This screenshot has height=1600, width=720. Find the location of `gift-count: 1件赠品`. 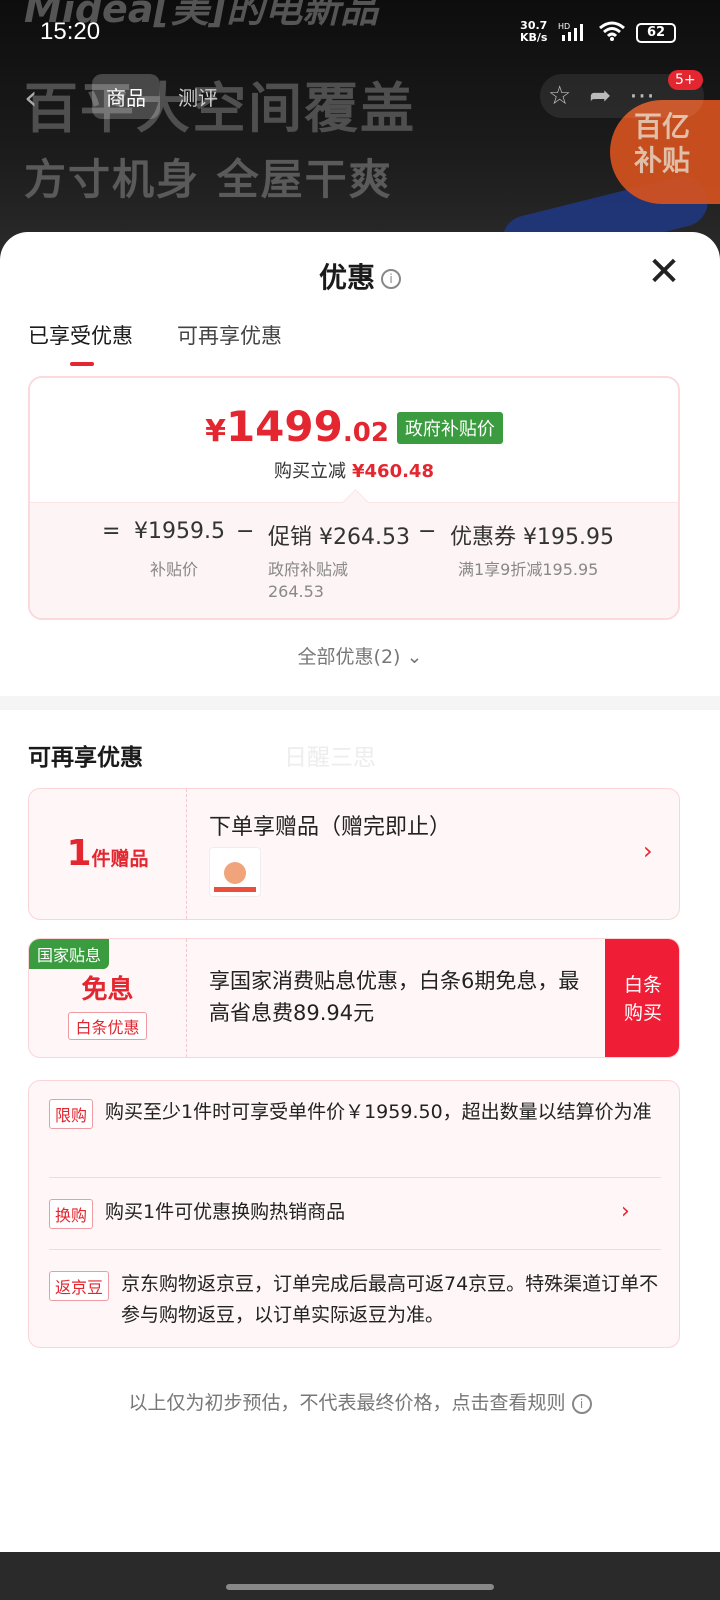

gift-count: 1件赠品 is located at coordinates (108, 854).